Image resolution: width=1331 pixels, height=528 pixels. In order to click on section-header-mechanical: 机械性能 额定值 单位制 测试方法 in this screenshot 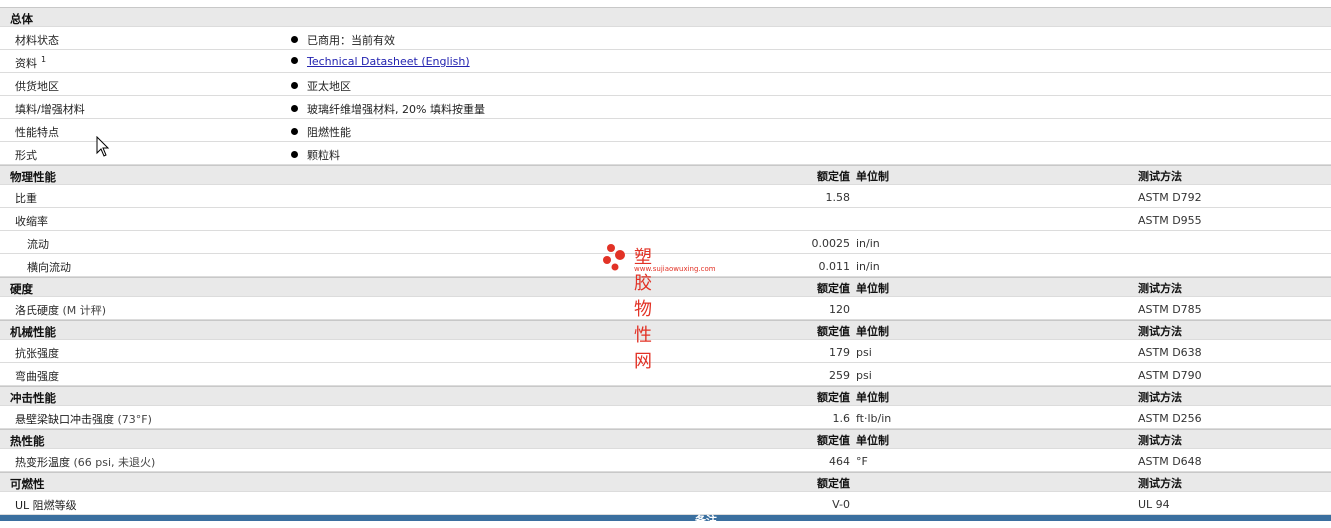, I will do `click(665, 330)`.